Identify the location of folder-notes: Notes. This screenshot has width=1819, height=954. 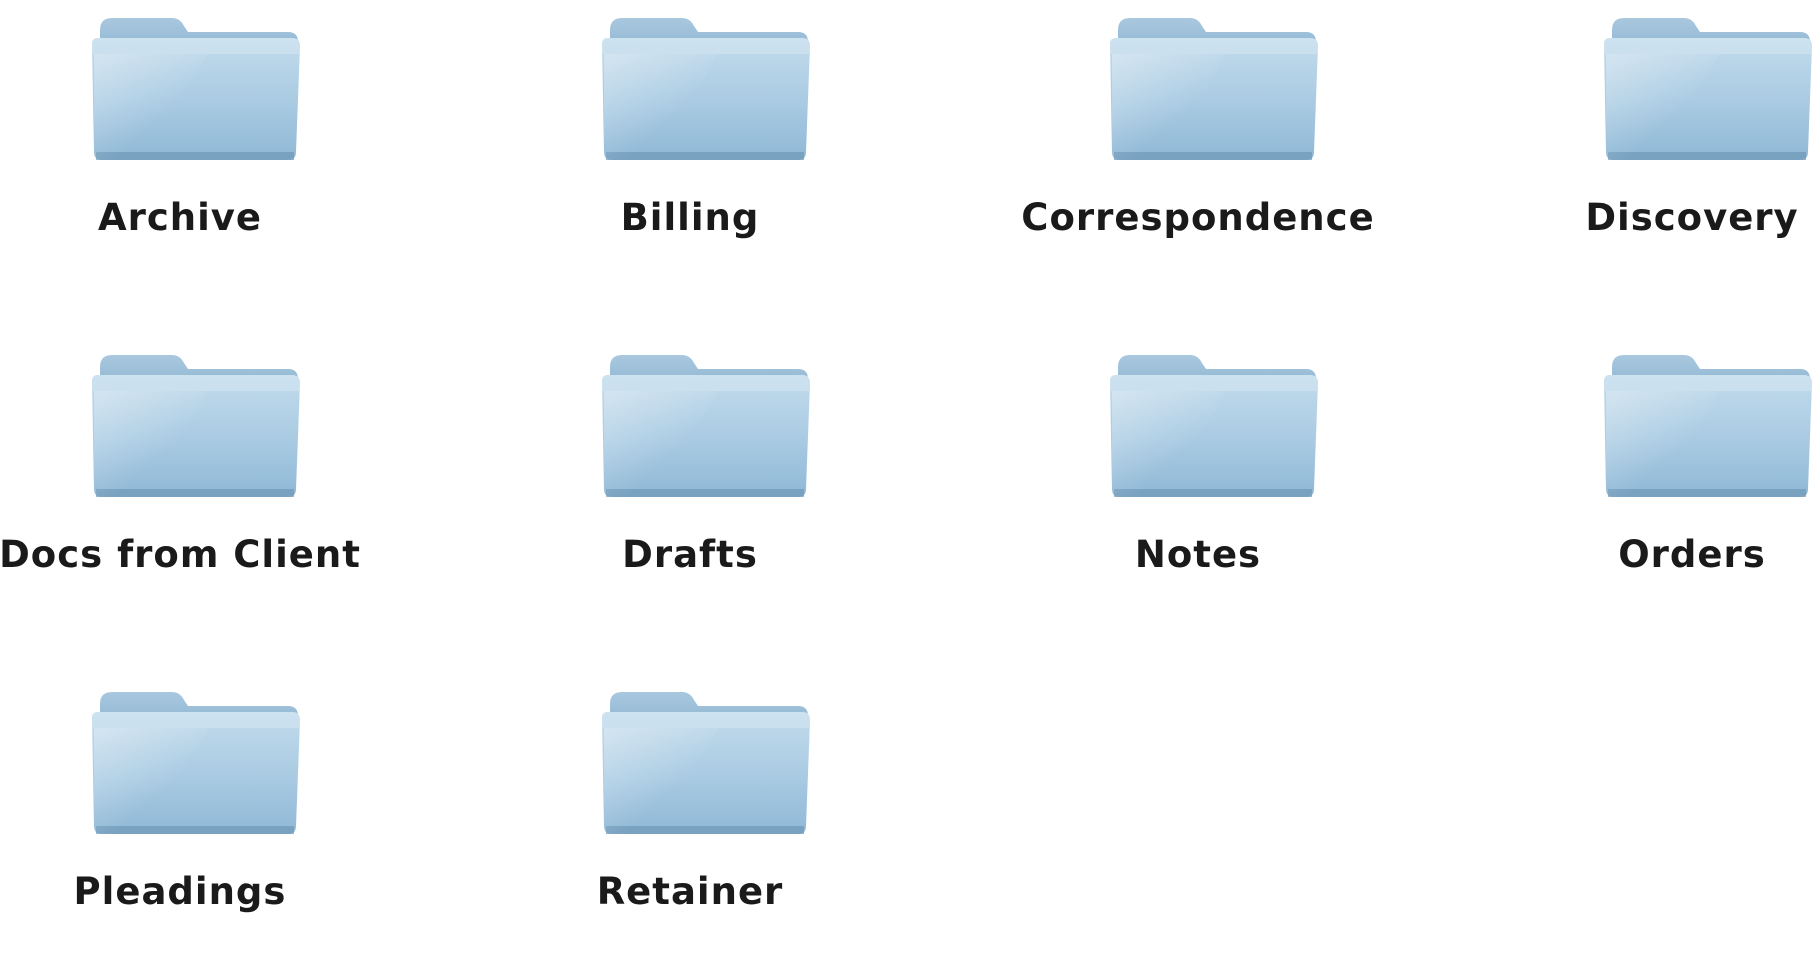
(1198, 477).